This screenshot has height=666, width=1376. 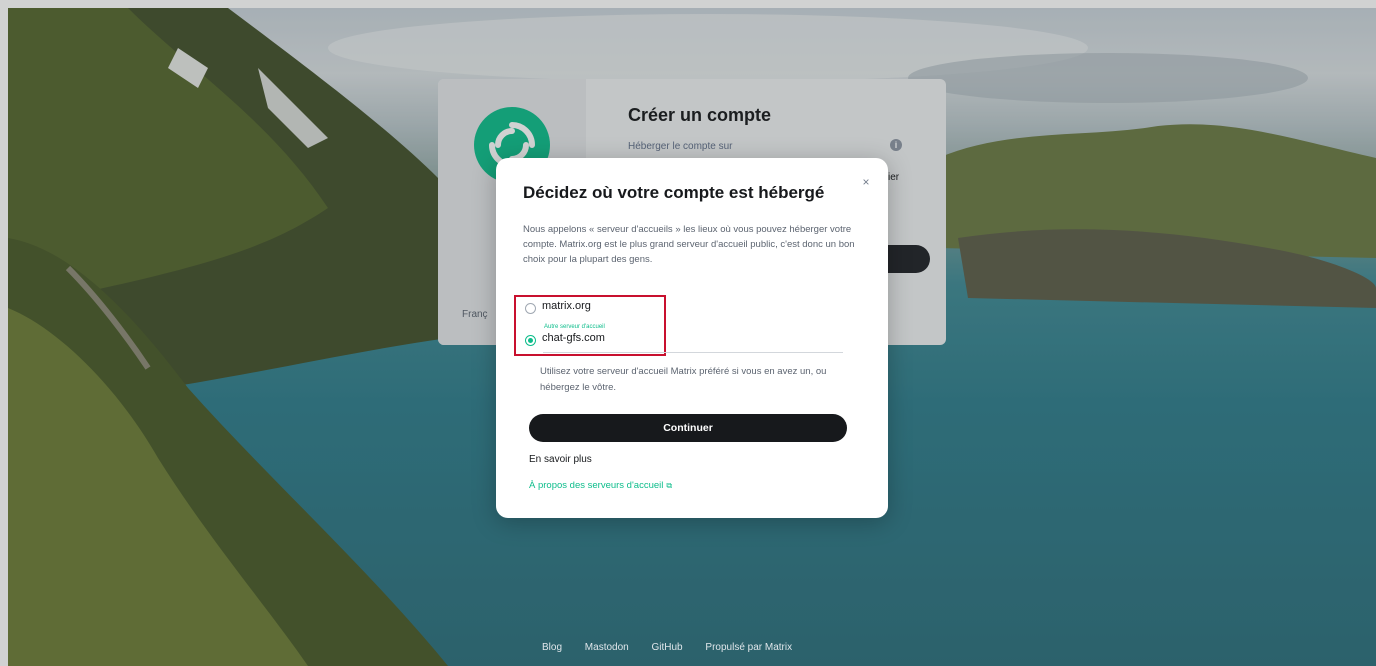 I want to click on about-homeservers-link: À propos des serveurs d'accueil ⧉, so click(x=600, y=485).